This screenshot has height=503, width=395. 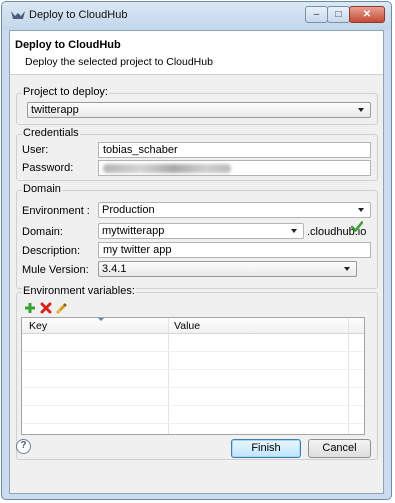 What do you see at coordinates (35, 150) in the screenshot?
I see `user-label: User:` at bounding box center [35, 150].